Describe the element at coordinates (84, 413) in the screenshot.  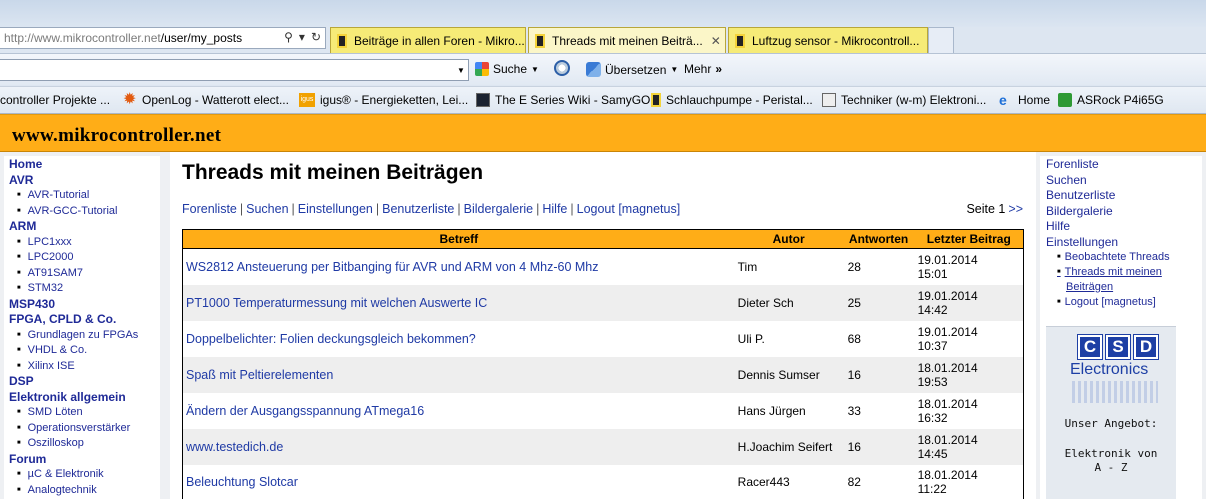
I see `nav-sub-link: SMD Löten` at that location.